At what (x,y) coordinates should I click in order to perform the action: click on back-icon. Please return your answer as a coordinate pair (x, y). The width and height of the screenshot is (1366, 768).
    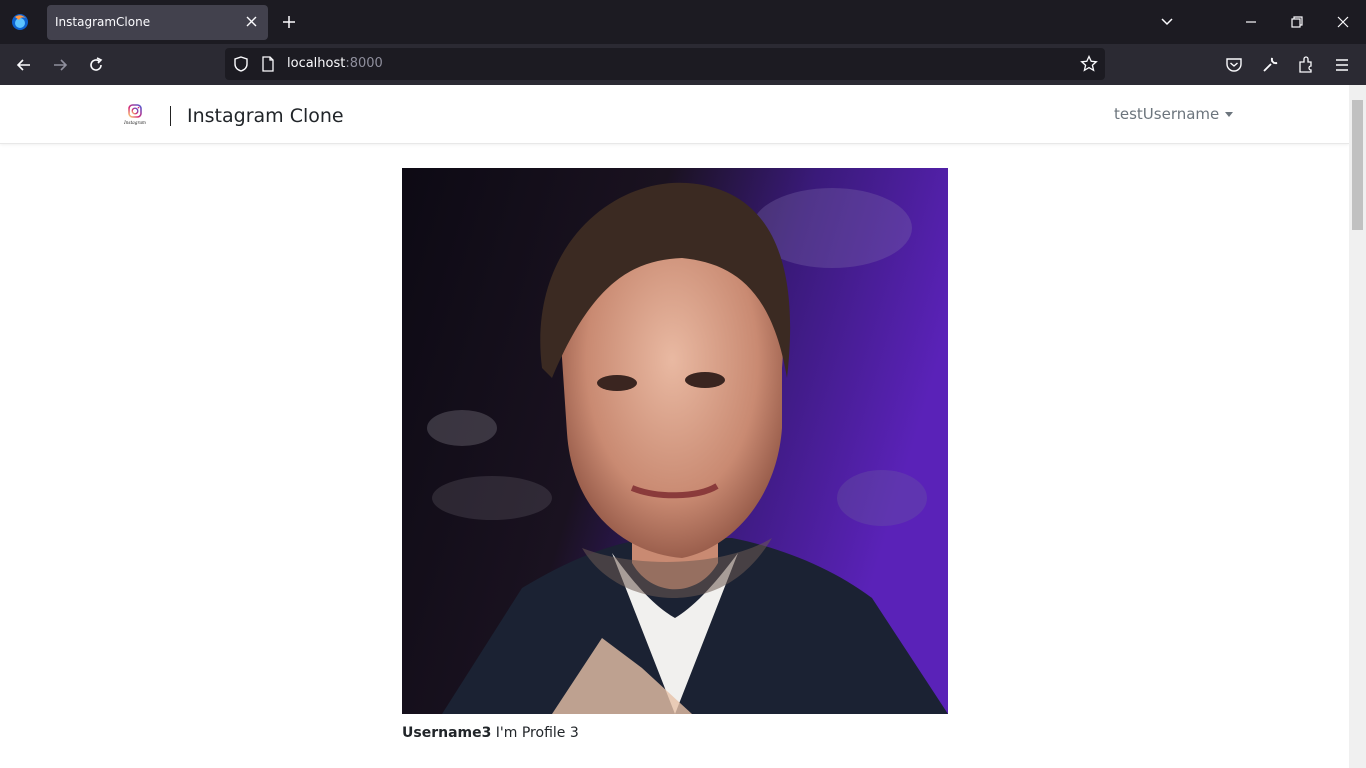
    Looking at the image, I should click on (24, 65).